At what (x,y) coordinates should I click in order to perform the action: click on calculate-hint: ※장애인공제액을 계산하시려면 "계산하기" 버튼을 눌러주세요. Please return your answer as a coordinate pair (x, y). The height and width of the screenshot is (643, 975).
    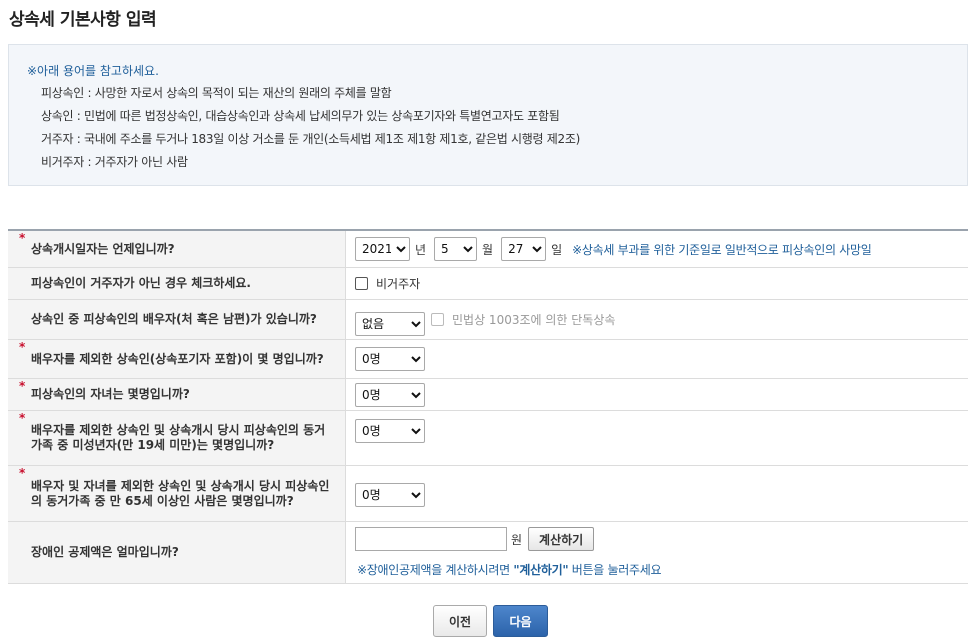
    Looking at the image, I should click on (509, 569).